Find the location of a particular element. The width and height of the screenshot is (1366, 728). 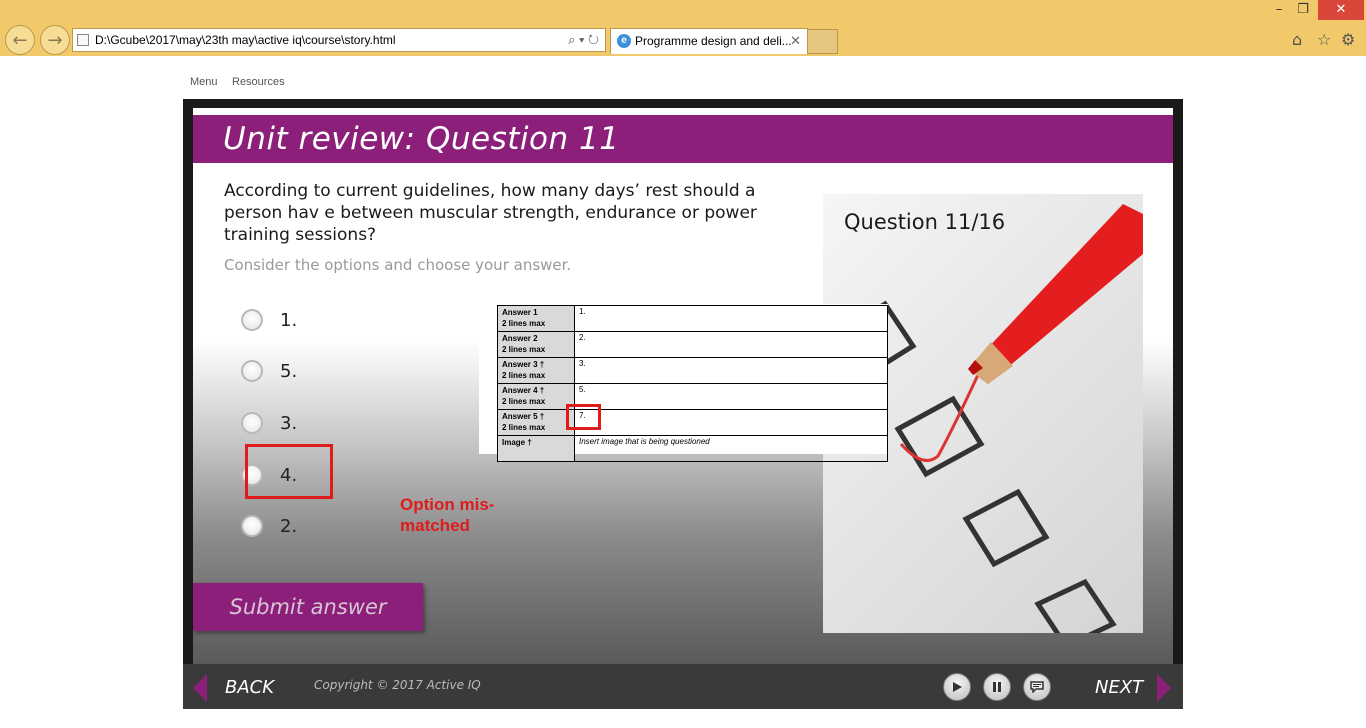

row-value: 7. is located at coordinates (731, 422).